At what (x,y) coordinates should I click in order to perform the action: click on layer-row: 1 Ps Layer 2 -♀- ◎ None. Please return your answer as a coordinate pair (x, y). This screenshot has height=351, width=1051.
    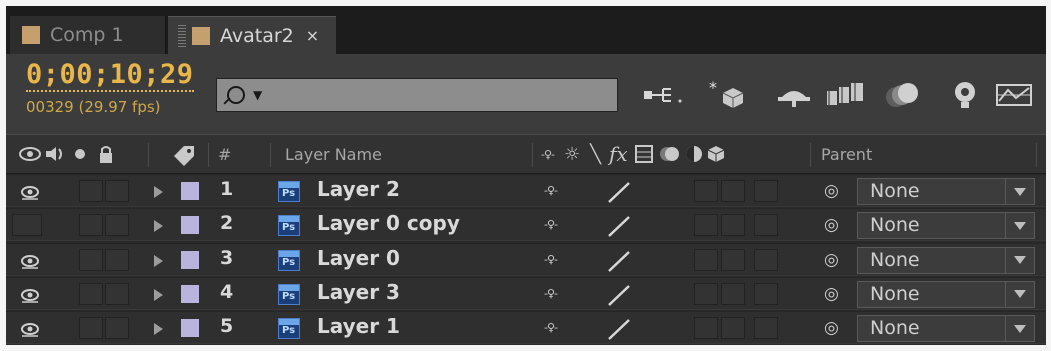
    Looking at the image, I should click on (526, 190).